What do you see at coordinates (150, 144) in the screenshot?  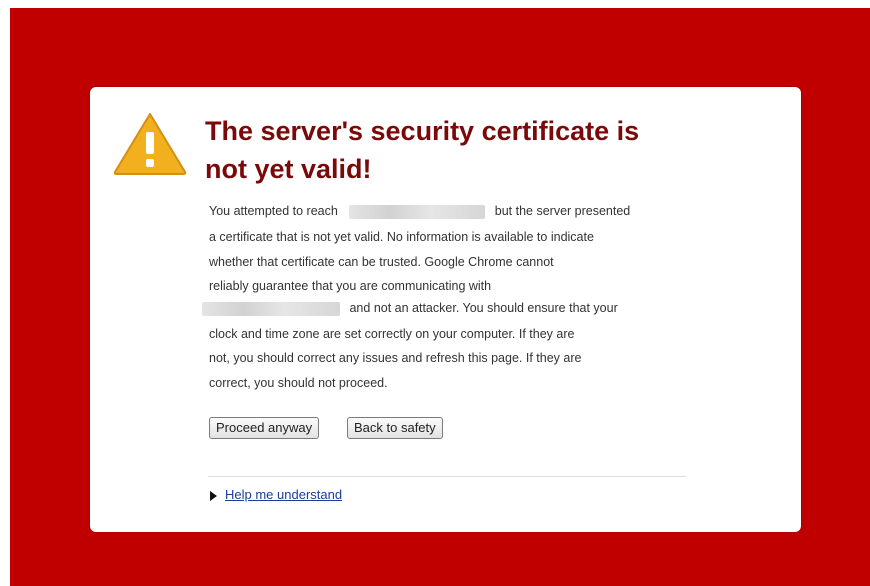 I see `warning-triangle-icon` at bounding box center [150, 144].